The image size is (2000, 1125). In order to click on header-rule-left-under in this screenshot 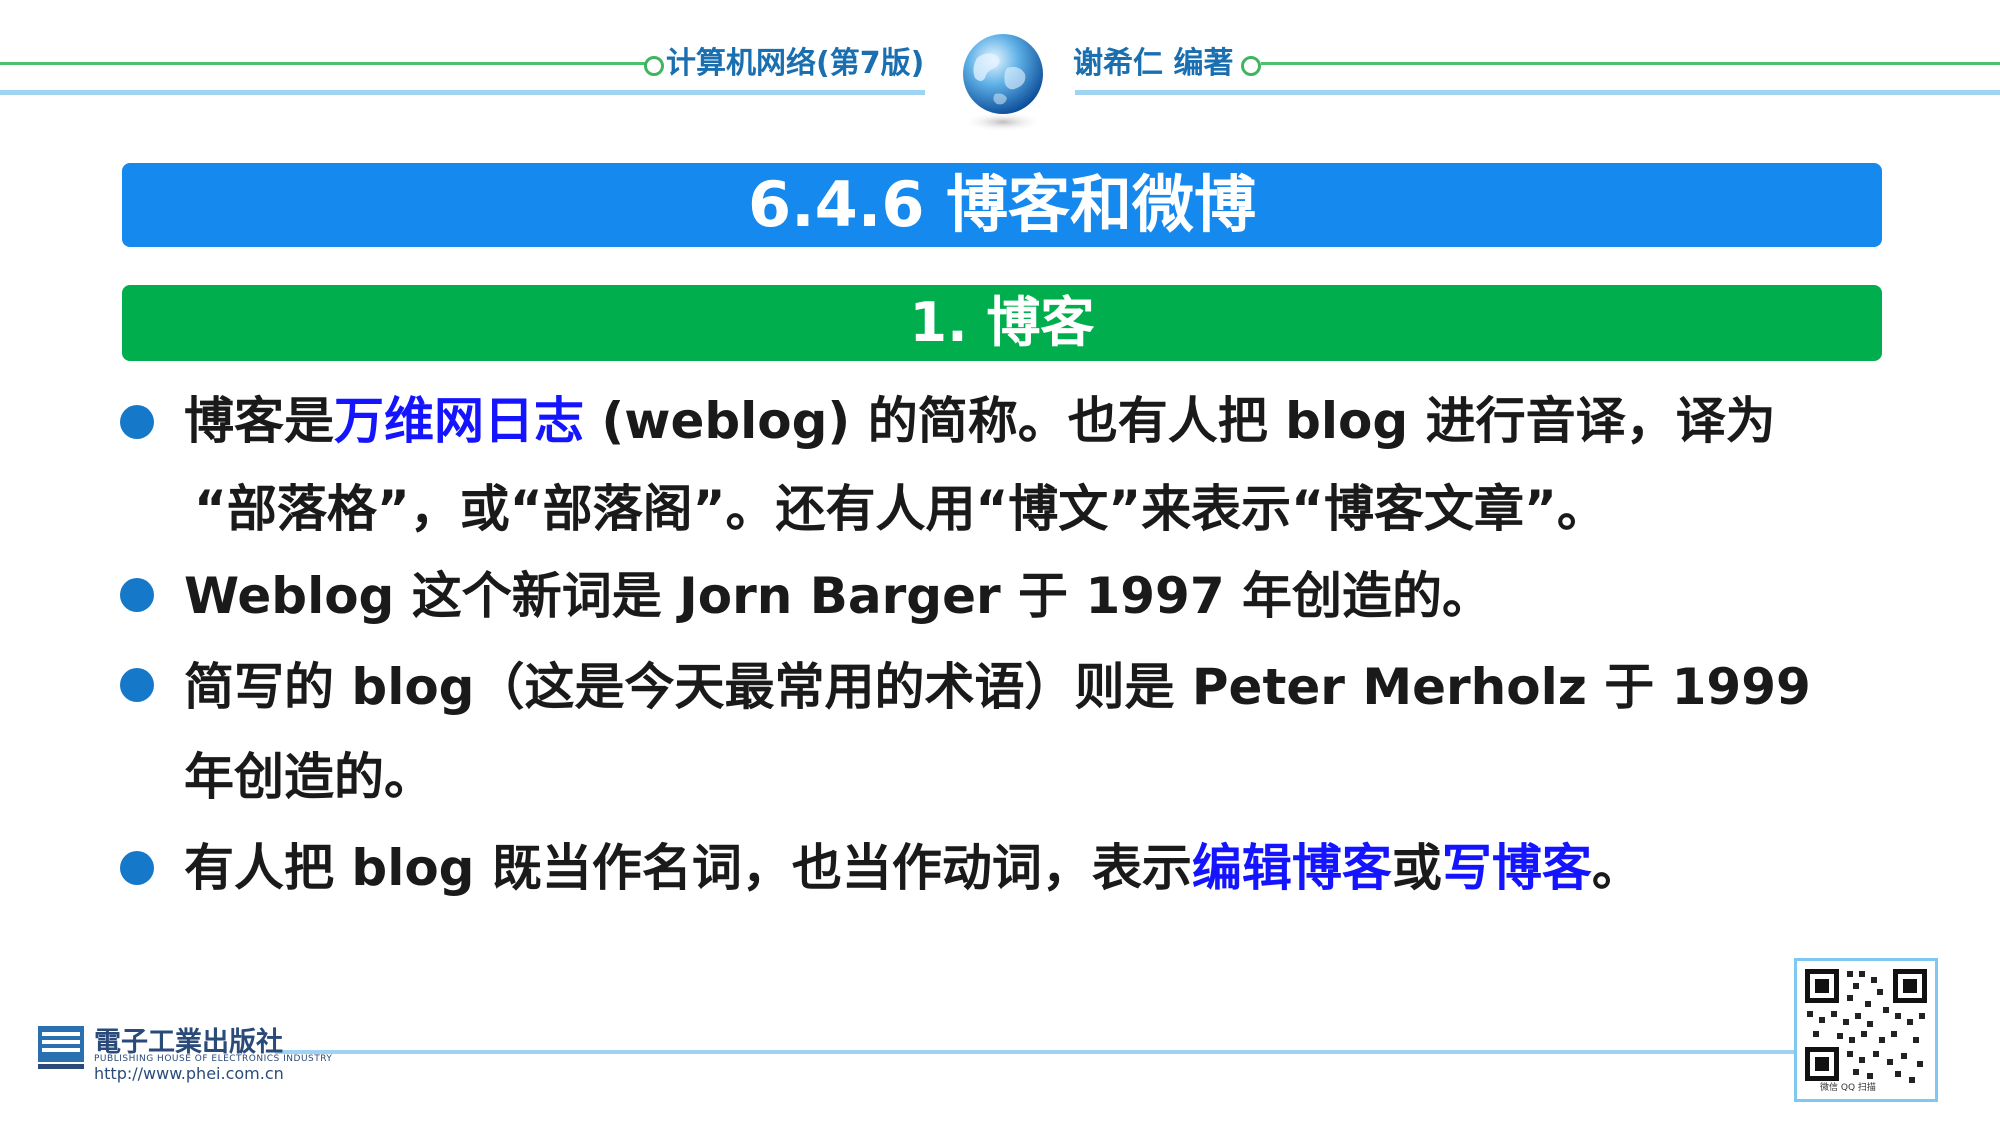, I will do `click(462, 92)`.